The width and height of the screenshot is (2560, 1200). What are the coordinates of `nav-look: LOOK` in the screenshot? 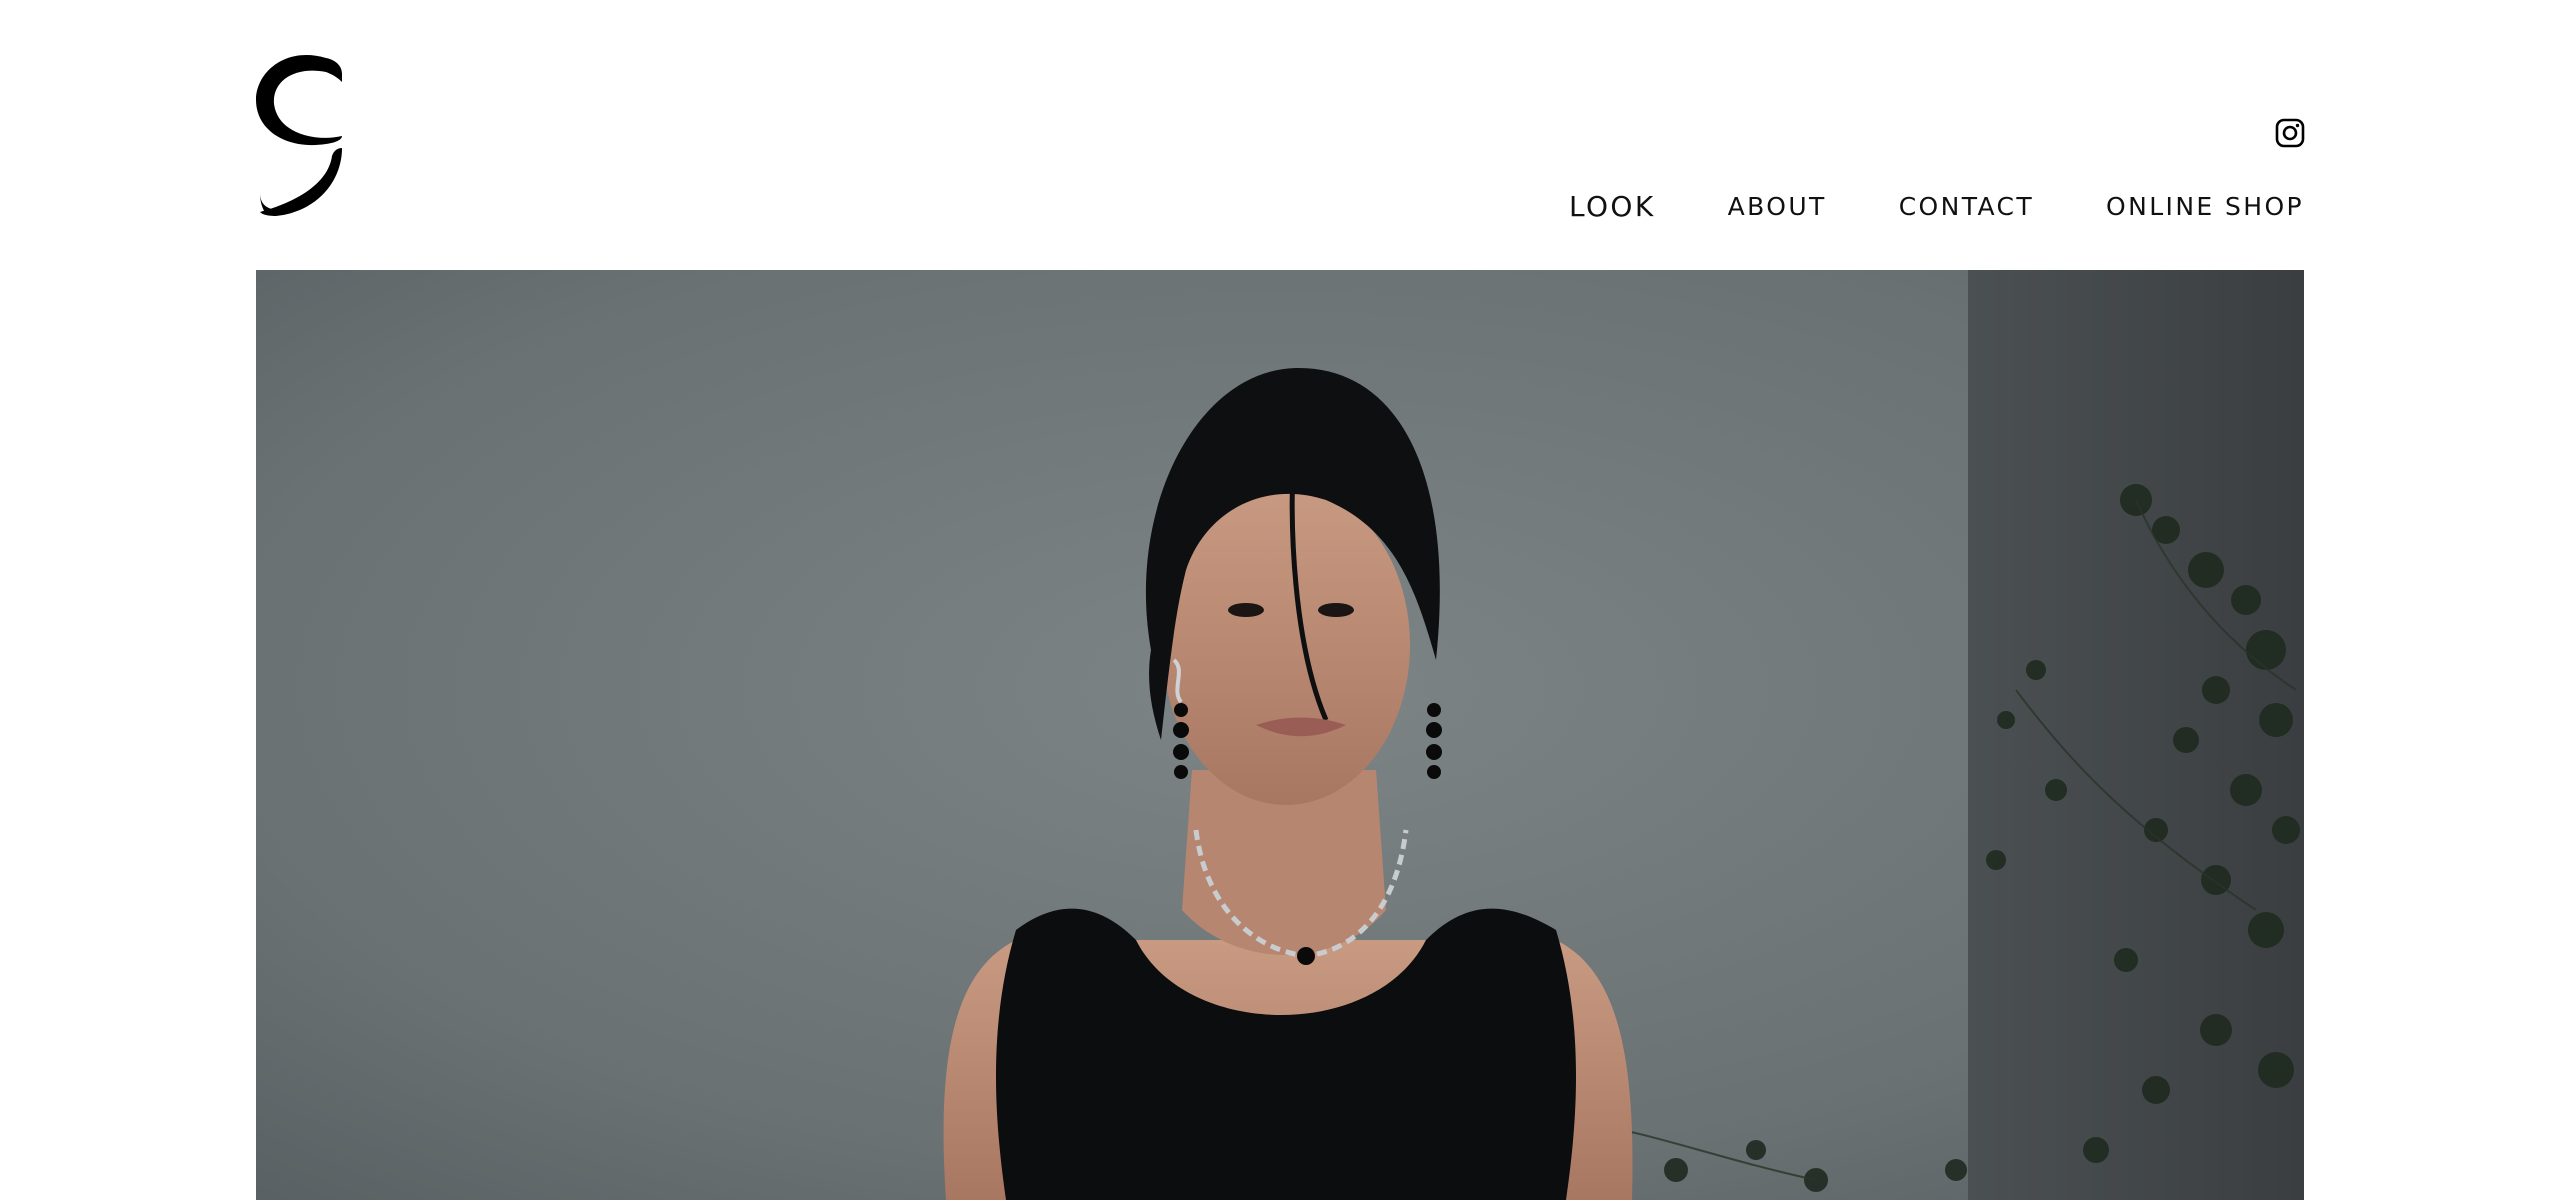 It's located at (1612, 206).